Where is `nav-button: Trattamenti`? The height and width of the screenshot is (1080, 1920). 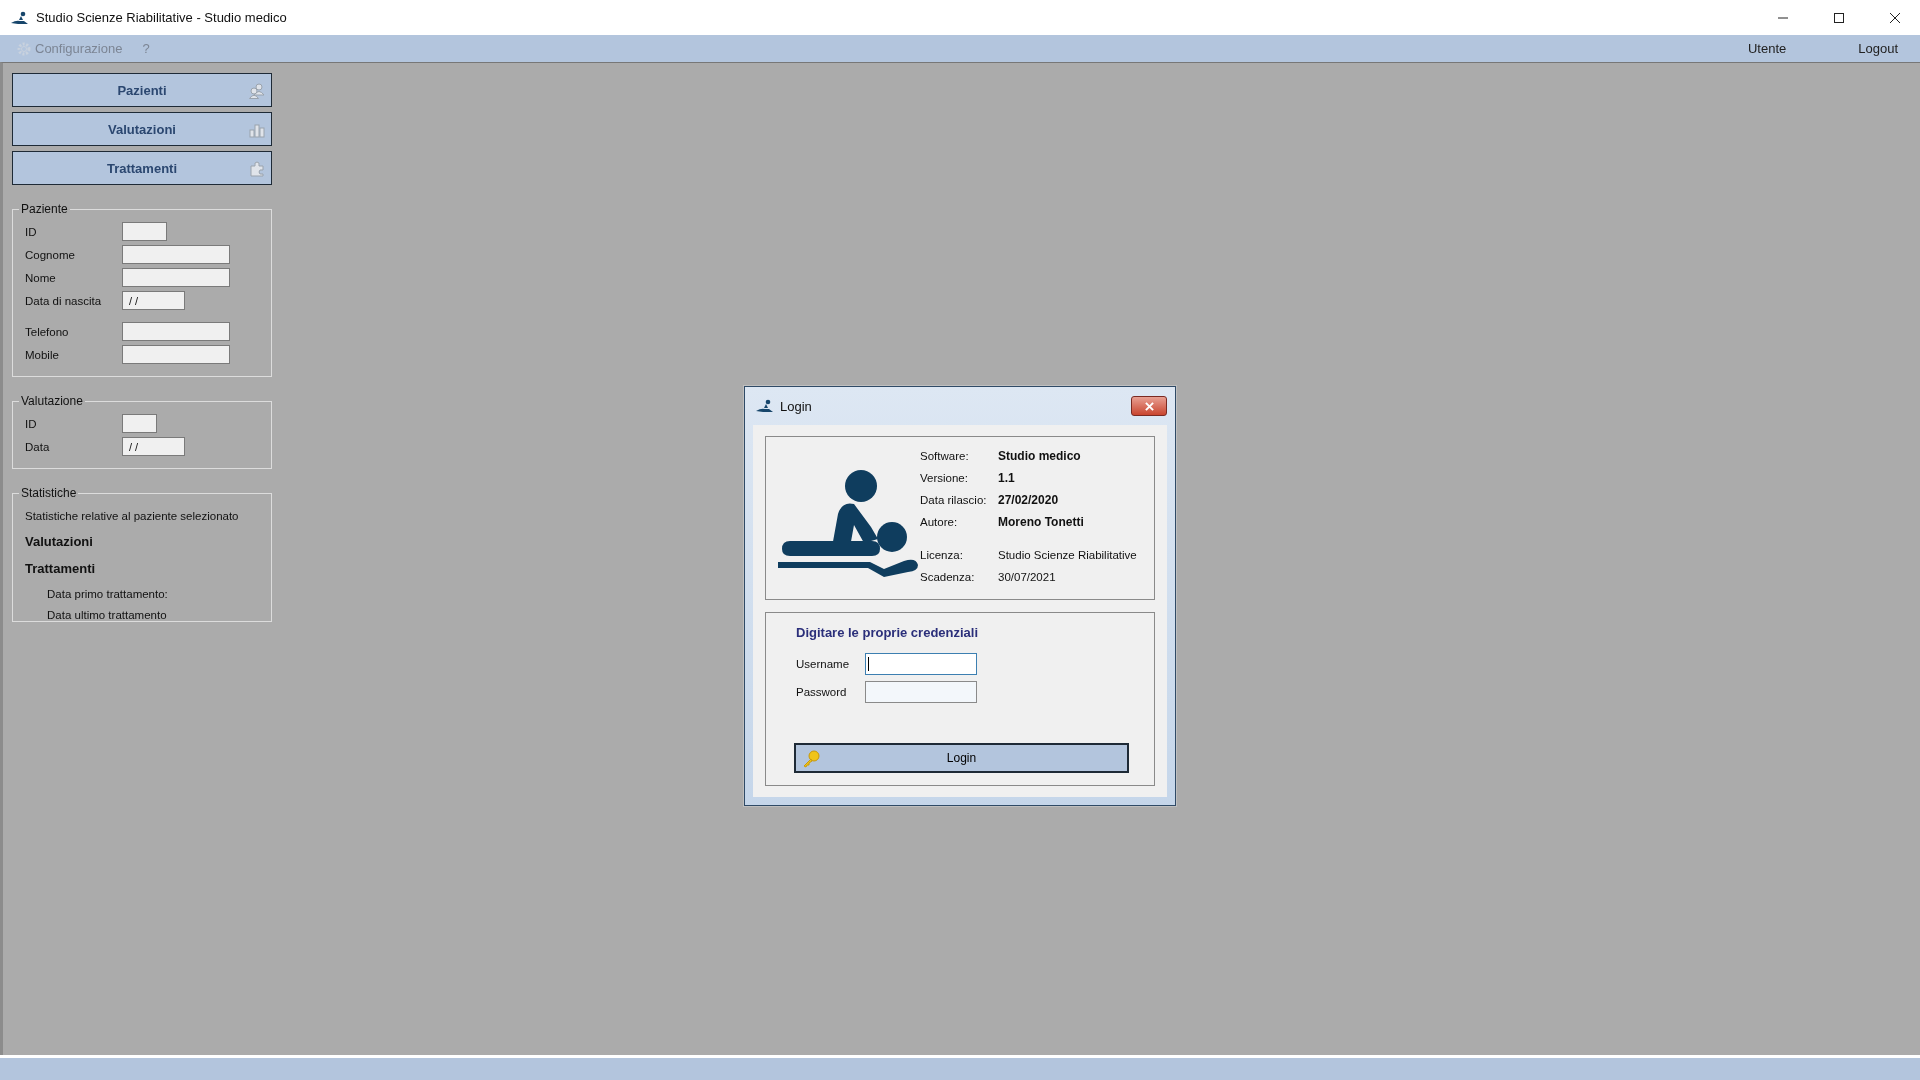 nav-button: Trattamenti is located at coordinates (142, 168).